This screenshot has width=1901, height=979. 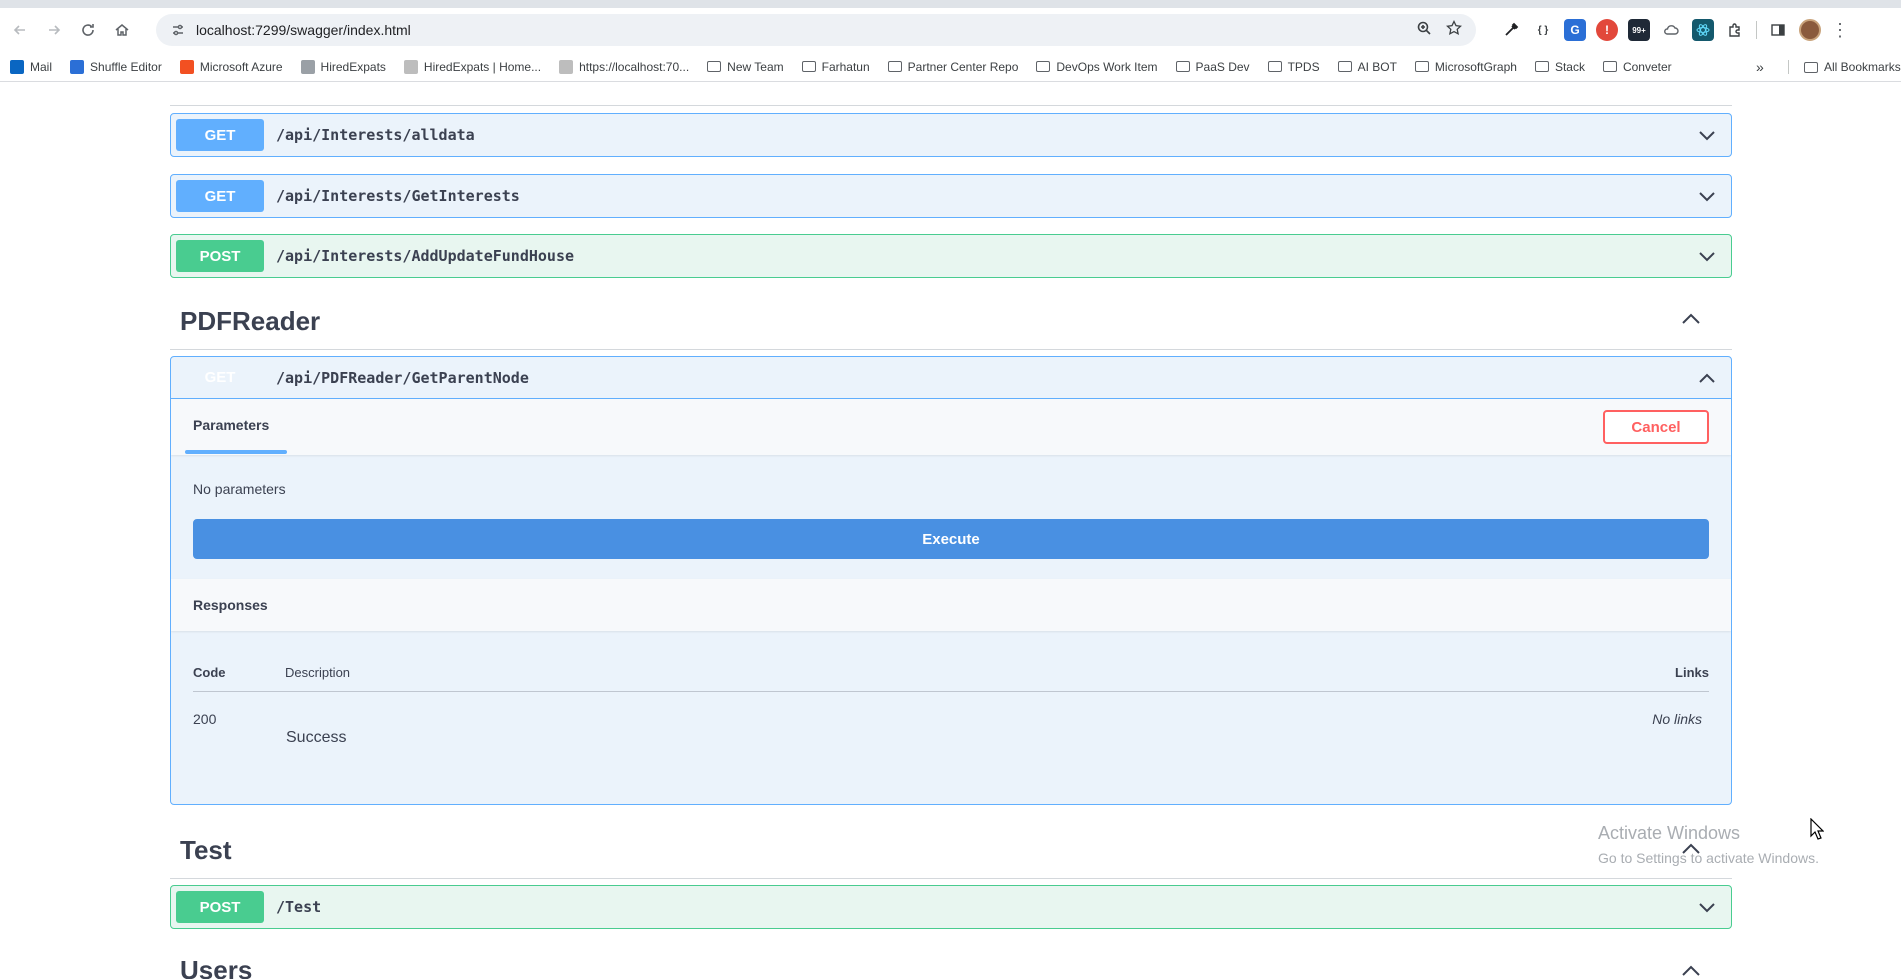 I want to click on execute-button: Execute, so click(x=951, y=539).